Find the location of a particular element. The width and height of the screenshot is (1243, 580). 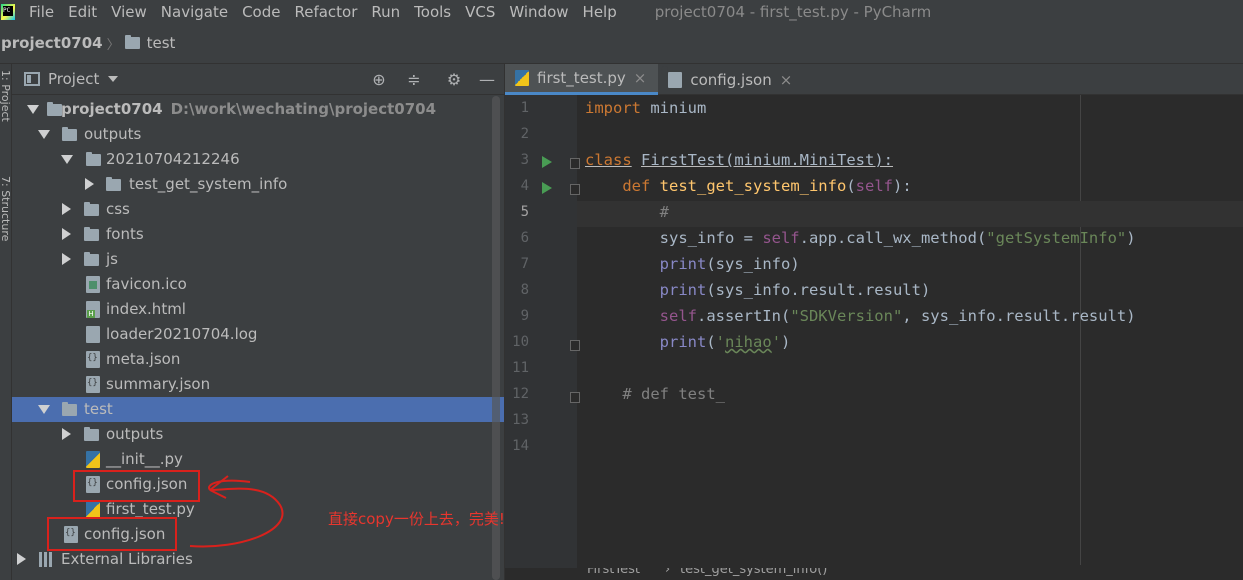

breadcrumb-class: FirstTest is located at coordinates (613, 572).